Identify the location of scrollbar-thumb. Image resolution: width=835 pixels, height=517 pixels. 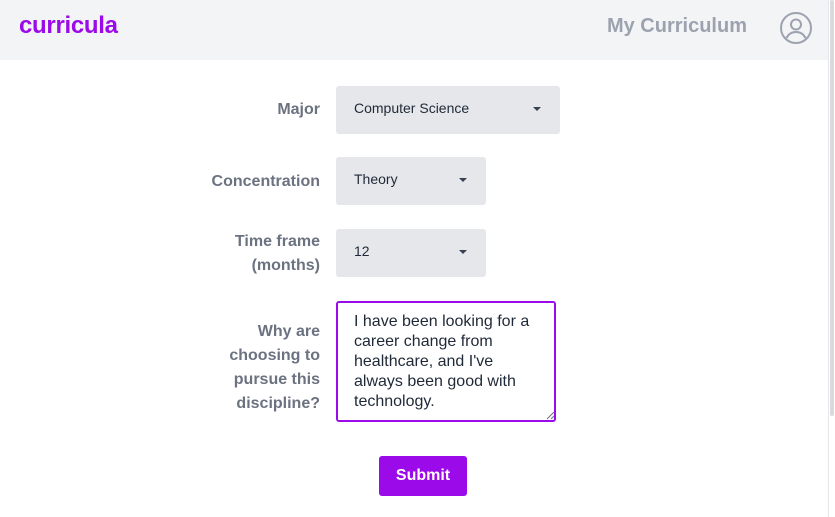
(832, 208).